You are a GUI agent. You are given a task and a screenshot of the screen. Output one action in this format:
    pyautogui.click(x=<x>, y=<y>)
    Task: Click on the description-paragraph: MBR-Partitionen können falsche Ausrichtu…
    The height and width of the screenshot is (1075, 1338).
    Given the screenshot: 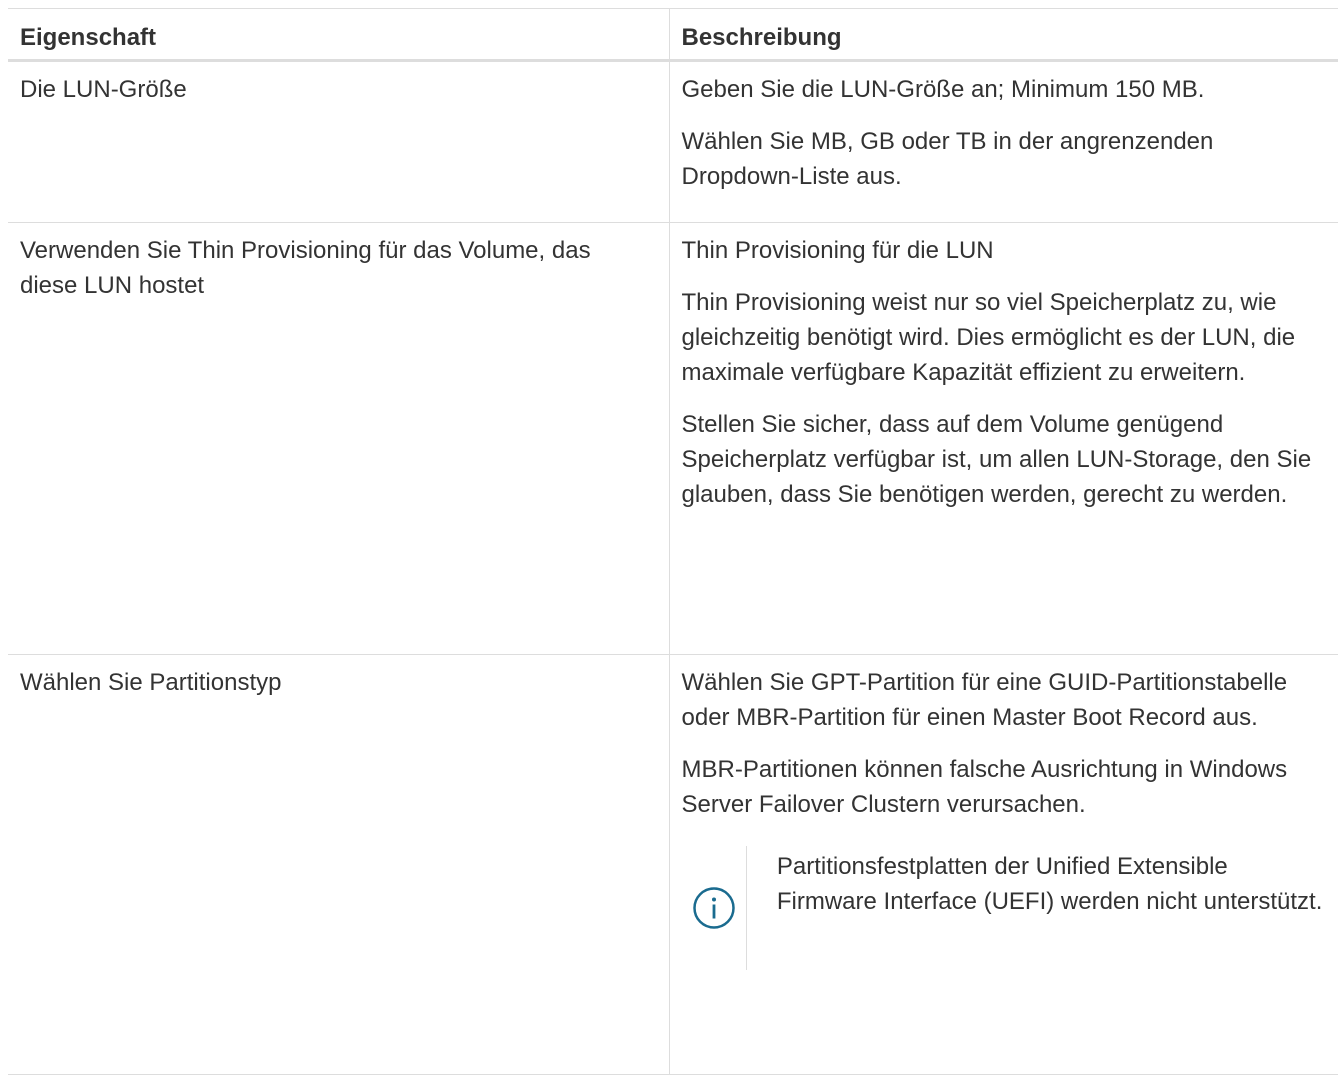 What is the action you would take?
    pyautogui.click(x=984, y=787)
    